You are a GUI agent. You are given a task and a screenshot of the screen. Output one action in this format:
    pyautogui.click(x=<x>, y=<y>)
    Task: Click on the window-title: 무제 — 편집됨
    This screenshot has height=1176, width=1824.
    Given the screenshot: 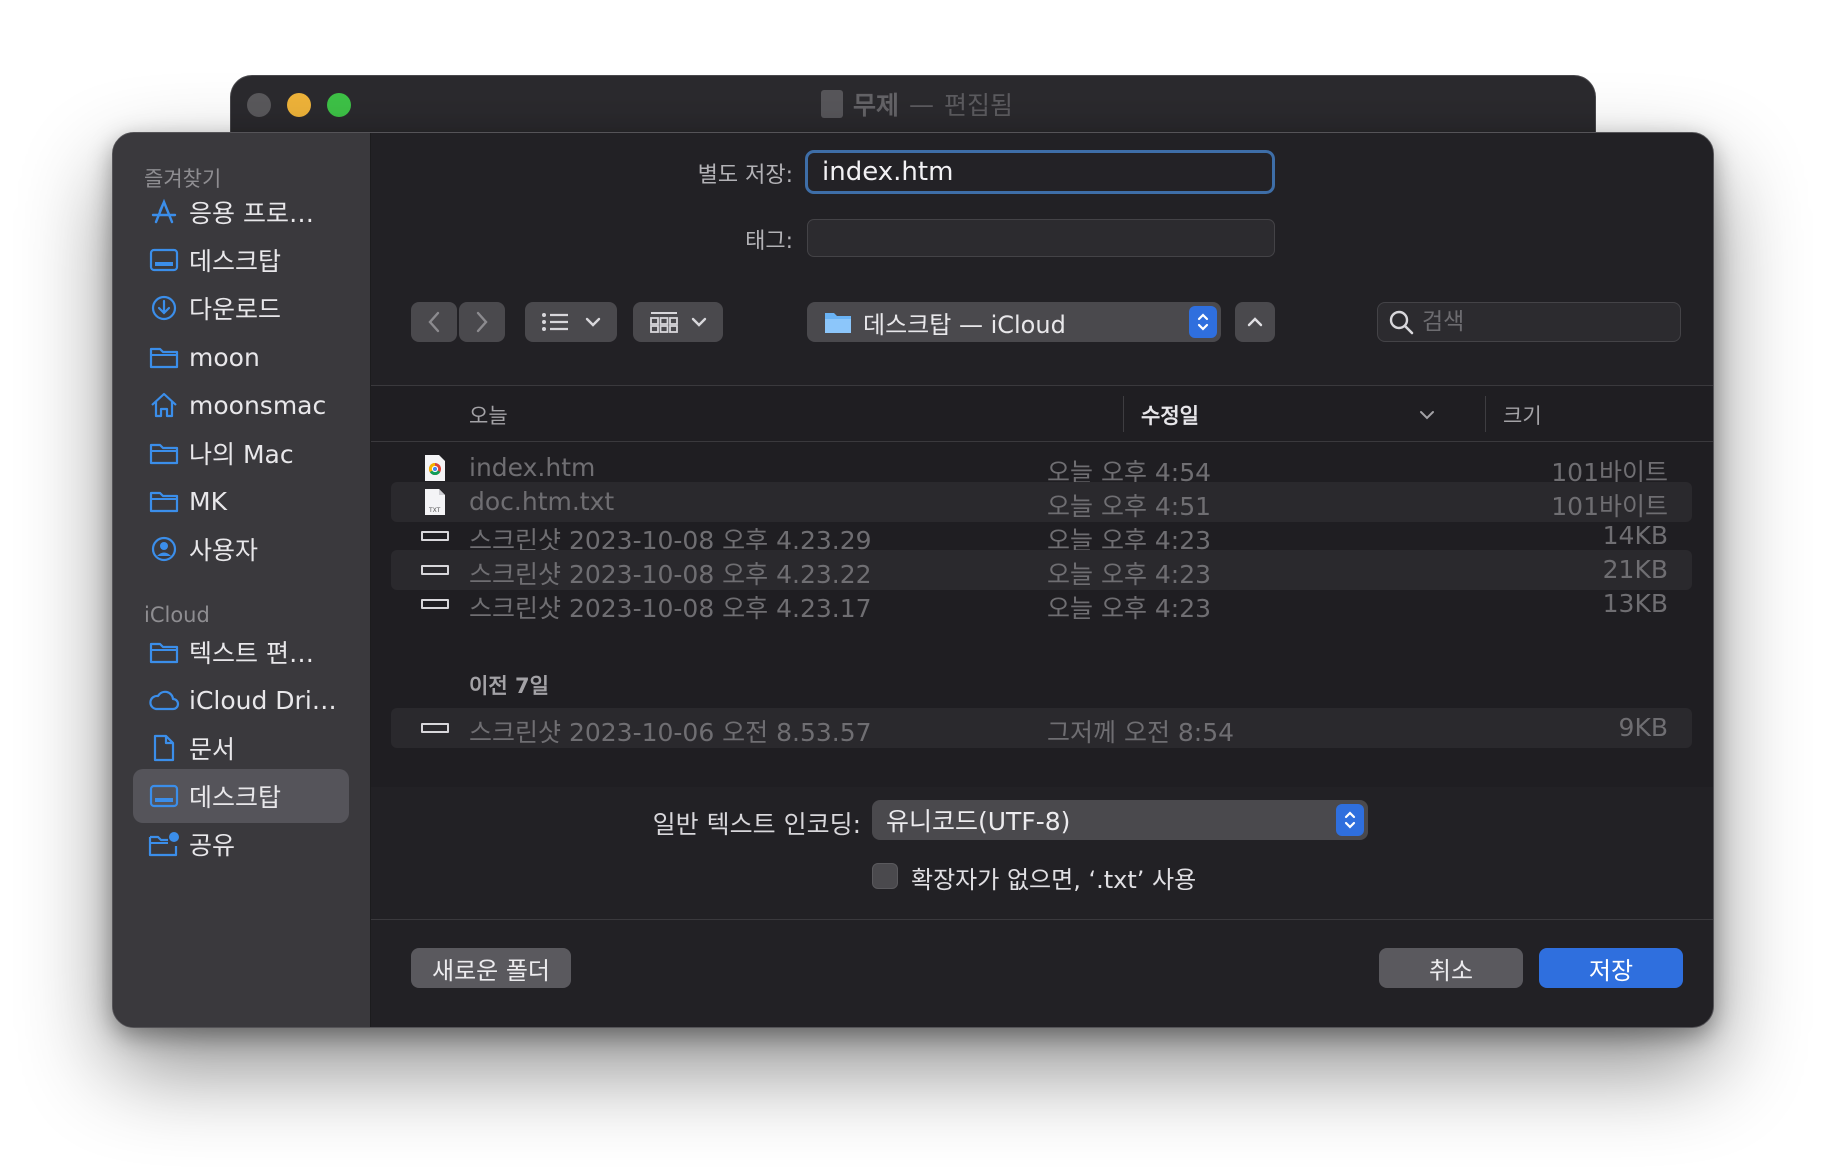 What is the action you would take?
    pyautogui.click(x=917, y=104)
    